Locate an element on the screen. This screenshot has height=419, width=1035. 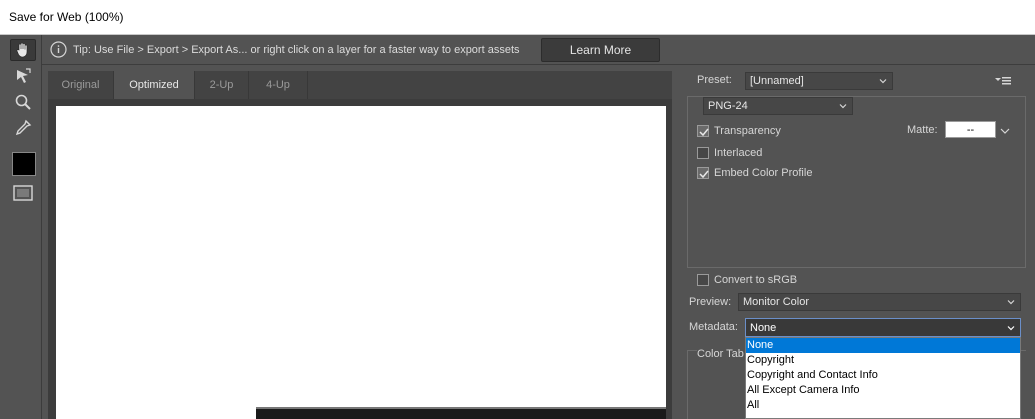
interlaced-label: Interlaced is located at coordinates (738, 153).